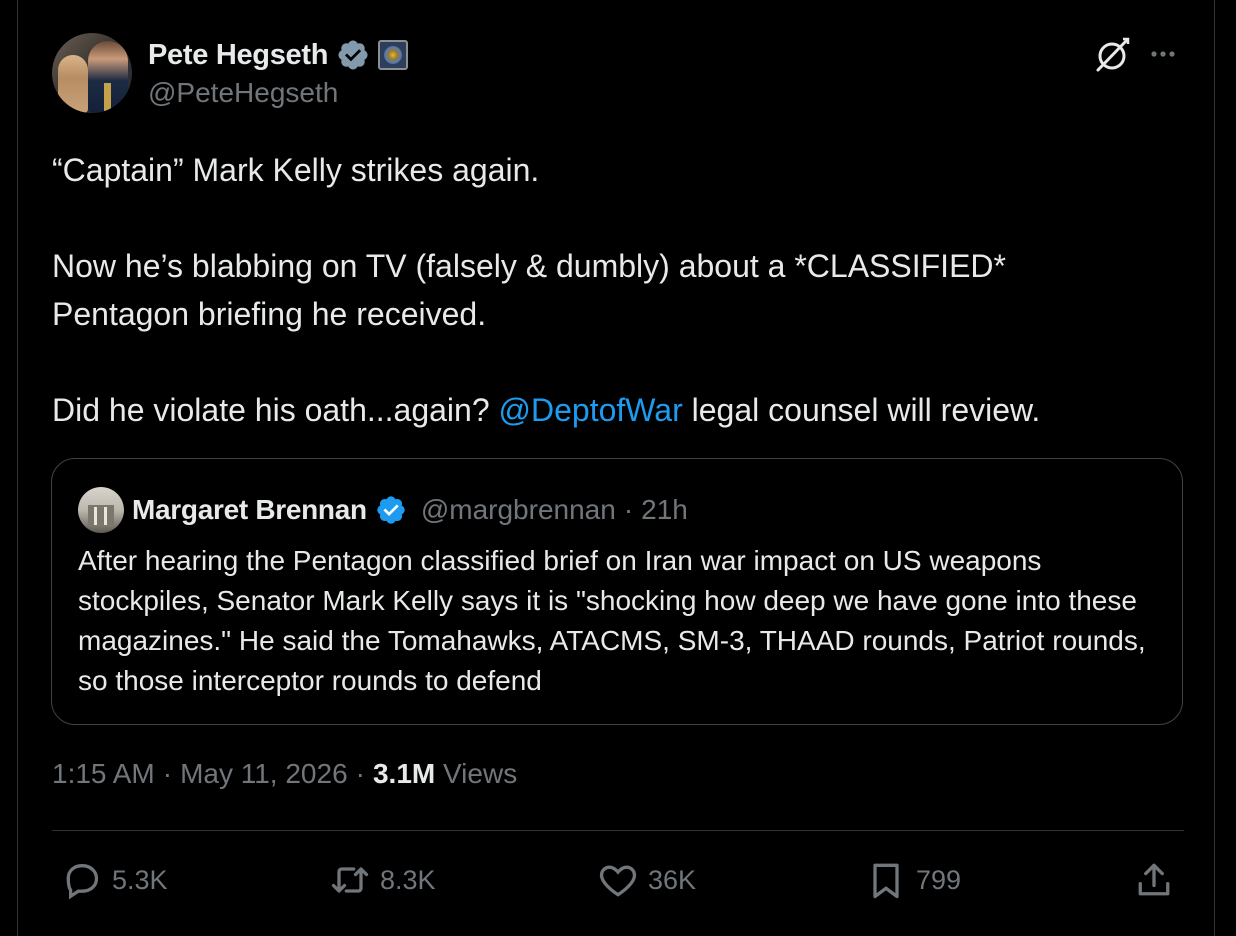 Image resolution: width=1236 pixels, height=936 pixels. Describe the element at coordinates (618, 74) in the screenshot. I see `tweet-header: Pete Hegseth @PeteHegseth` at that location.